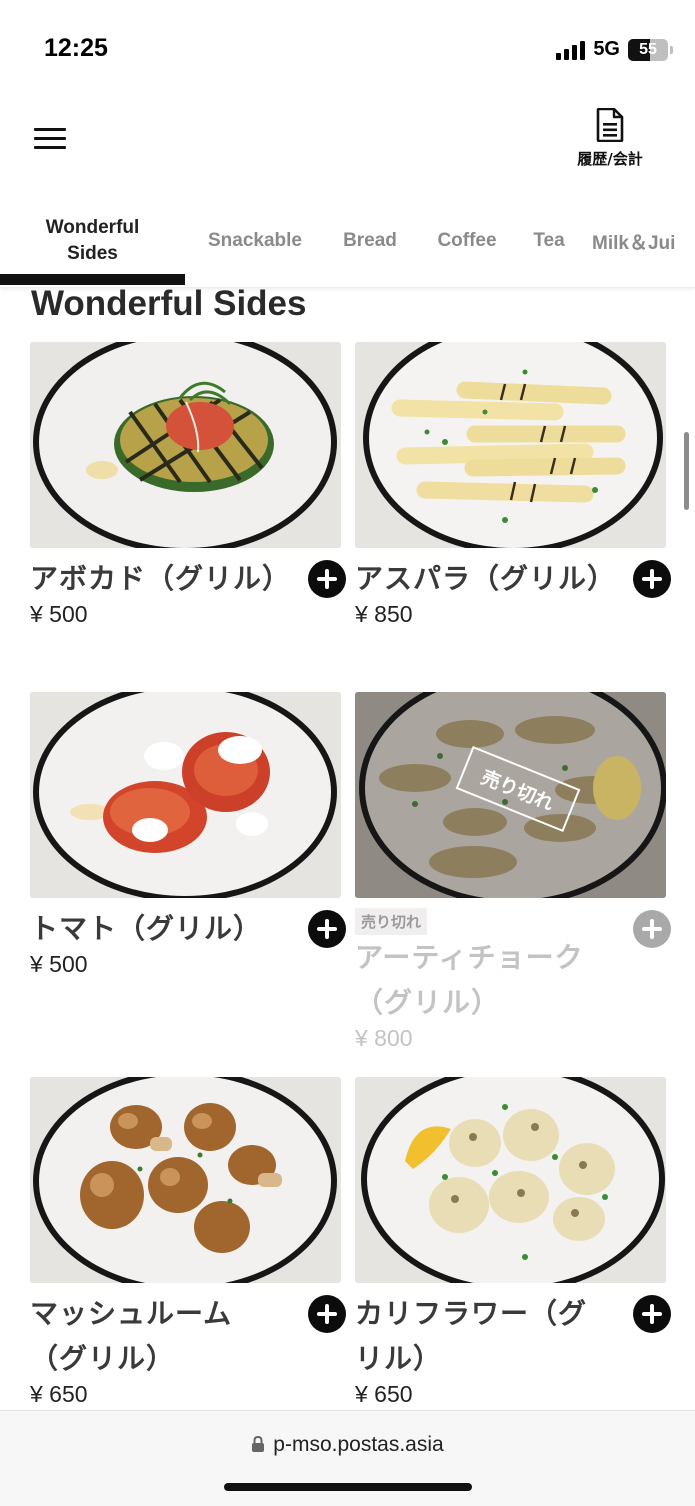 The height and width of the screenshot is (1506, 695). I want to click on home-indicator, so click(348, 1487).